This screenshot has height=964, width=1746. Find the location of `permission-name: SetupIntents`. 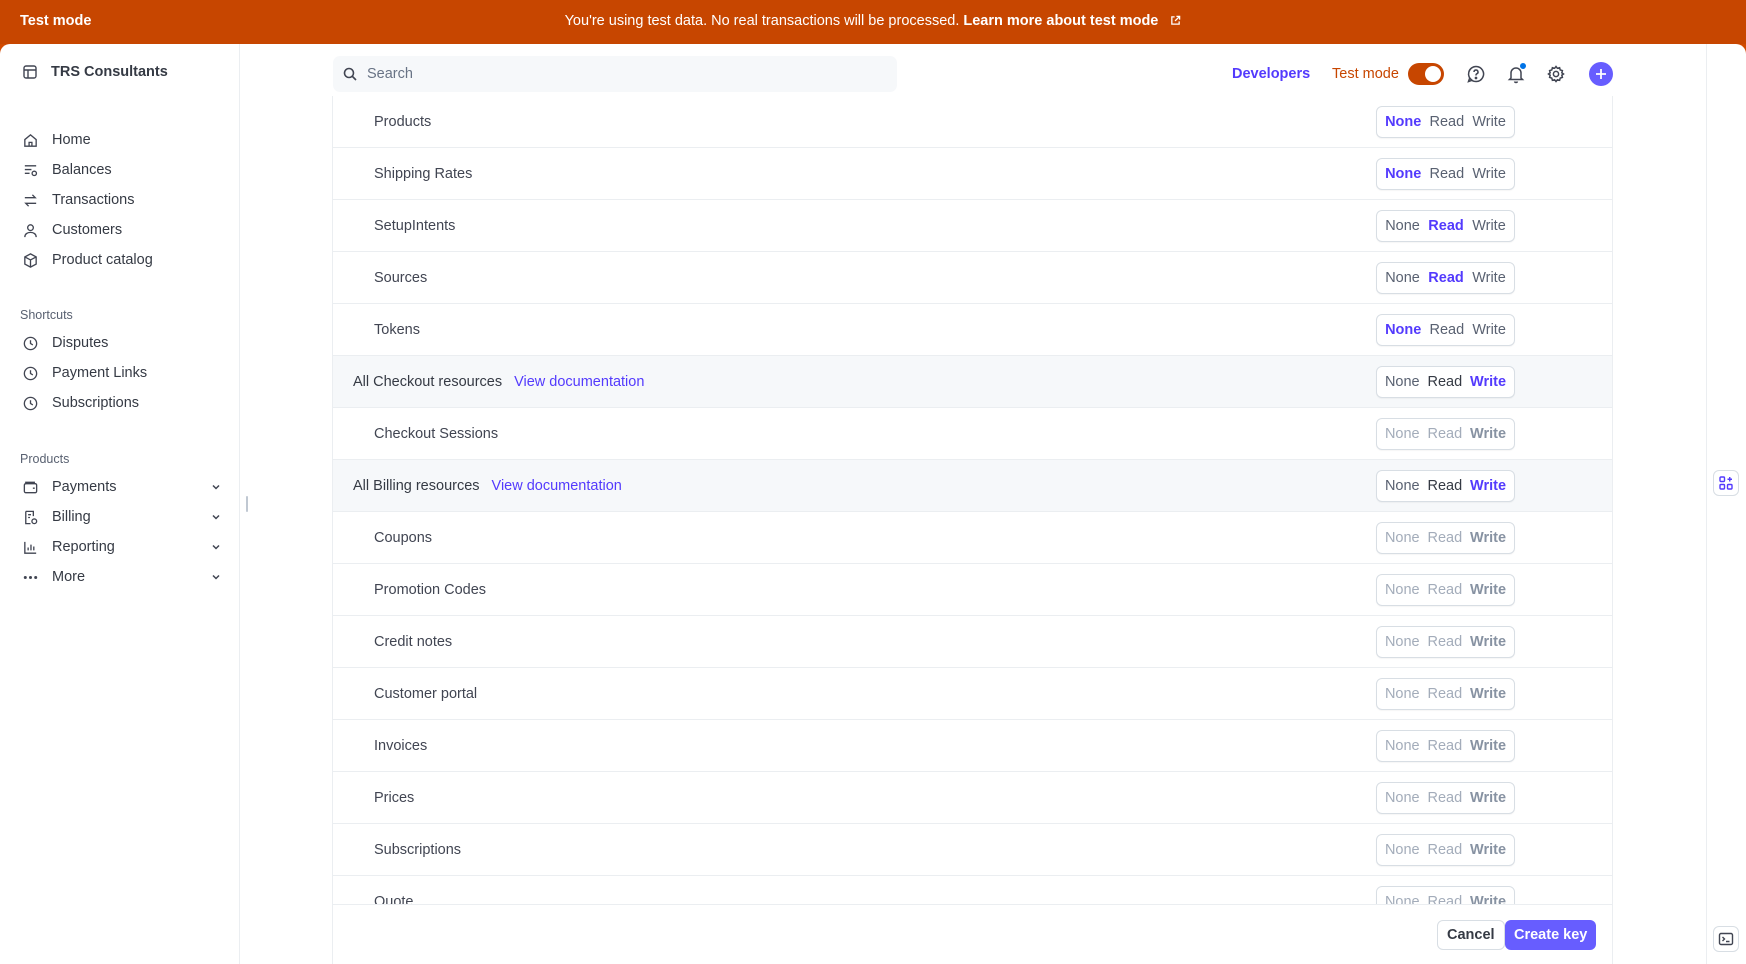

permission-name: SetupIntents is located at coordinates (415, 225).